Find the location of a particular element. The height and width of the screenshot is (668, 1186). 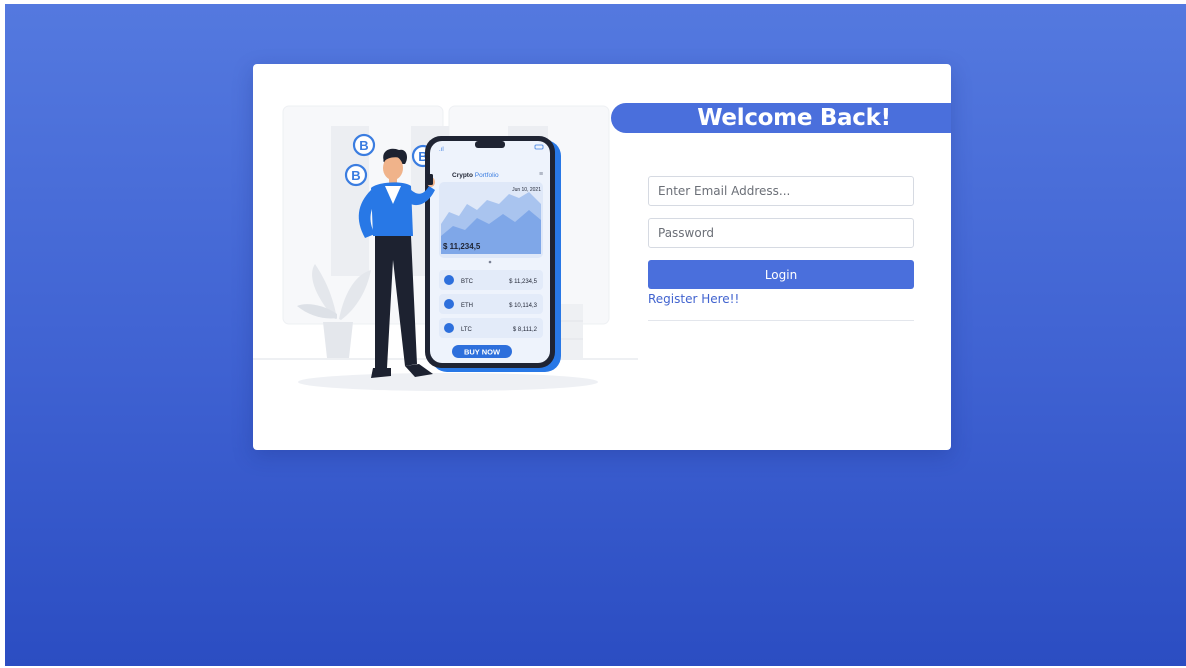

buy-now-button: BUY NOW is located at coordinates (482, 351).